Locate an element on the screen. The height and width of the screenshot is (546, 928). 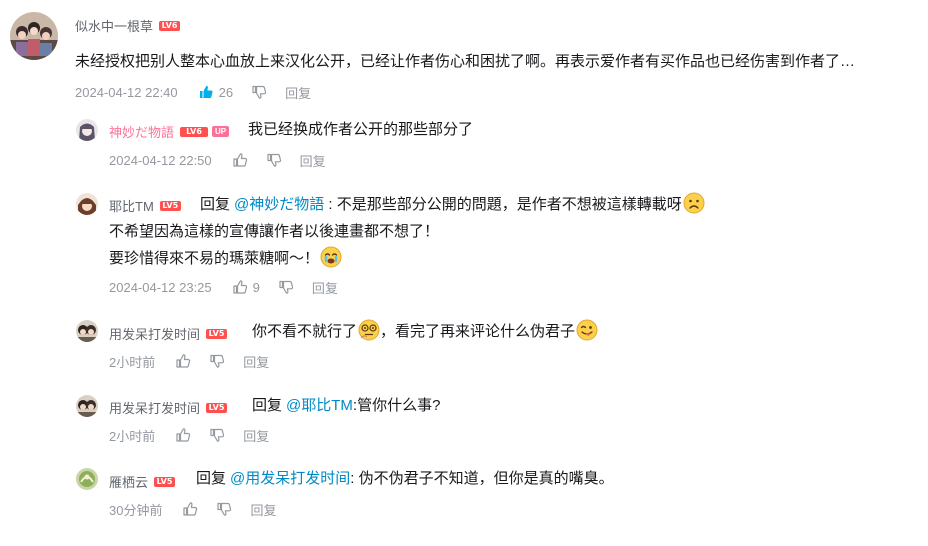
main-comment-meta: 2024-04-12 22:40 26 回复 is located at coordinates (193, 92).